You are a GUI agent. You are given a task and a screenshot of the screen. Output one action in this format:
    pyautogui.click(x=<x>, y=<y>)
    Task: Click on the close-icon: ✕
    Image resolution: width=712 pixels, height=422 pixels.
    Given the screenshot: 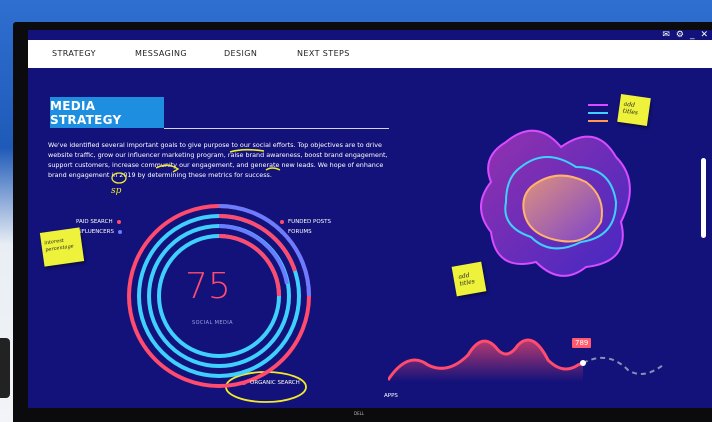 What is the action you would take?
    pyautogui.click(x=704, y=35)
    